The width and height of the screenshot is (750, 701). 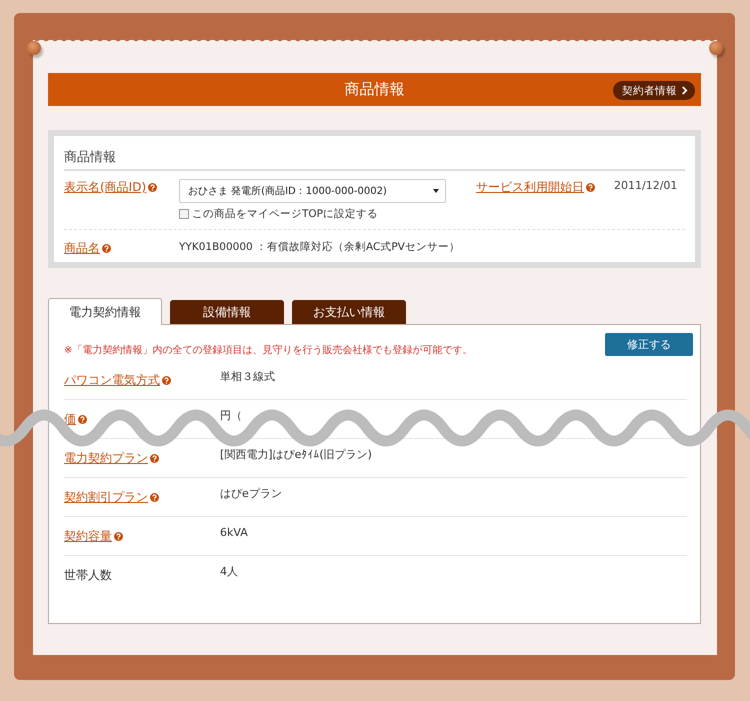 What do you see at coordinates (227, 312) in the screenshot?
I see `tab: 設備情報` at bounding box center [227, 312].